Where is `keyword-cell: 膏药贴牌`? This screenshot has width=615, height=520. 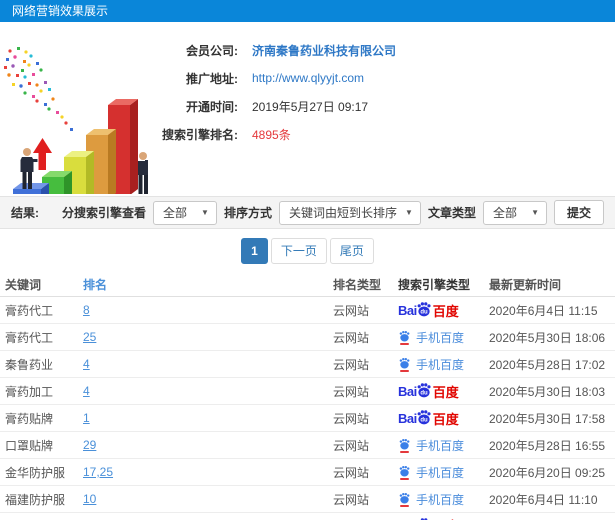 keyword-cell: 膏药贴牌 is located at coordinates (29, 418).